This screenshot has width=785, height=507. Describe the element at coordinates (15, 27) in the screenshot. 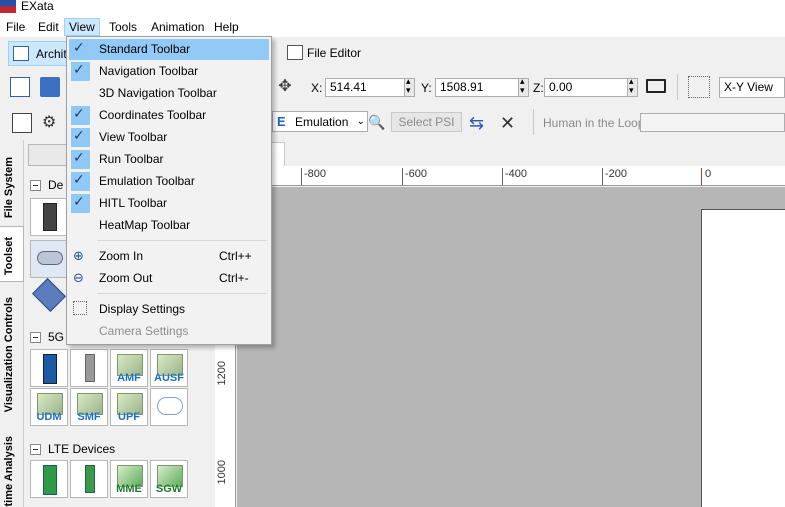

I see `menu-file: File` at that location.